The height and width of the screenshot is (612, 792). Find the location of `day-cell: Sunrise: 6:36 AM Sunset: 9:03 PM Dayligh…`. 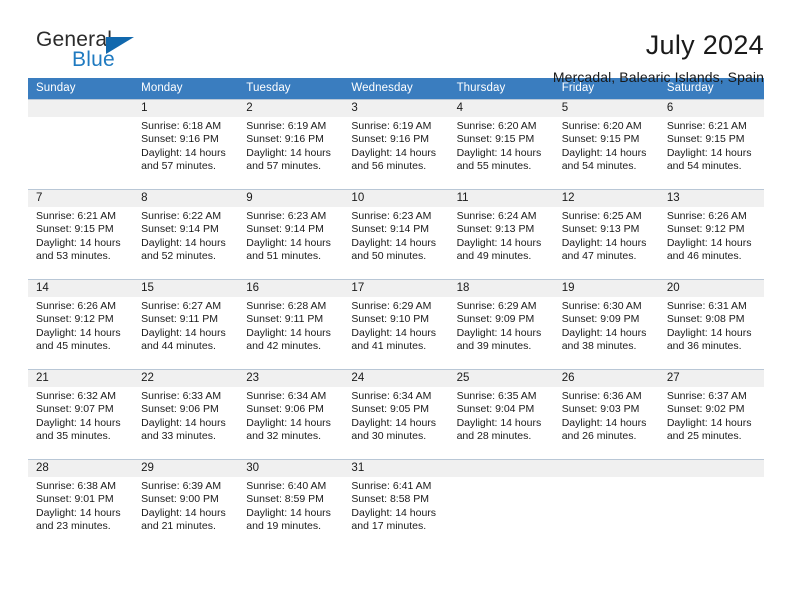

day-cell: Sunrise: 6:36 AM Sunset: 9:03 PM Dayligh… is located at coordinates (606, 423).